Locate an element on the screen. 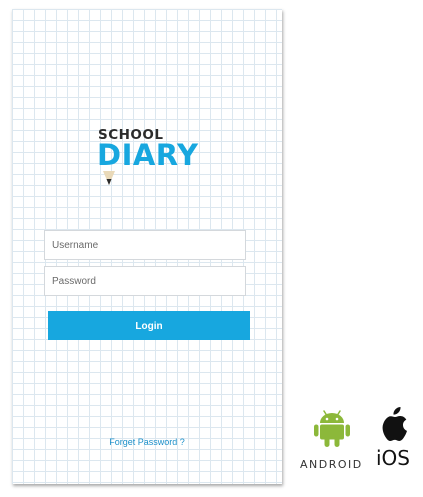 This screenshot has width=423, height=497. password-input is located at coordinates (145, 281).